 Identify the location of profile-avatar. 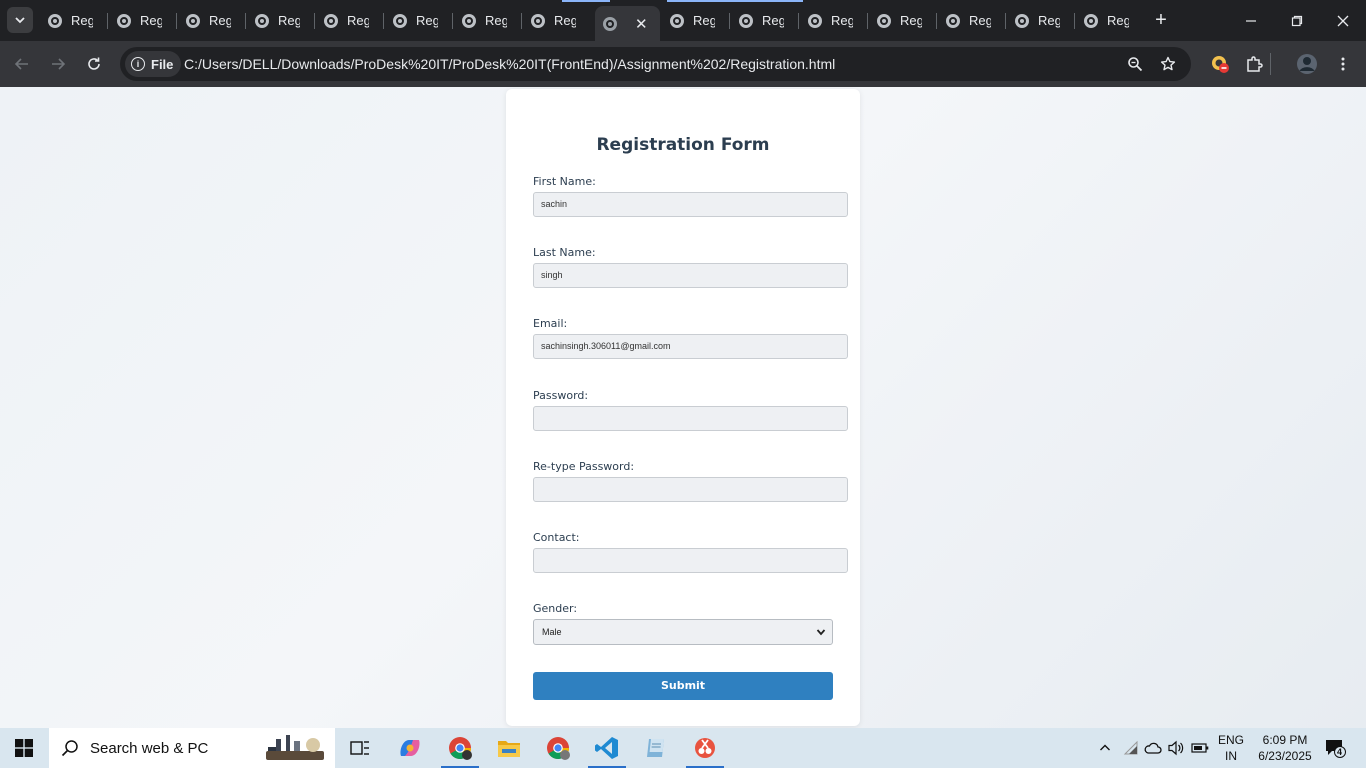
(1307, 64).